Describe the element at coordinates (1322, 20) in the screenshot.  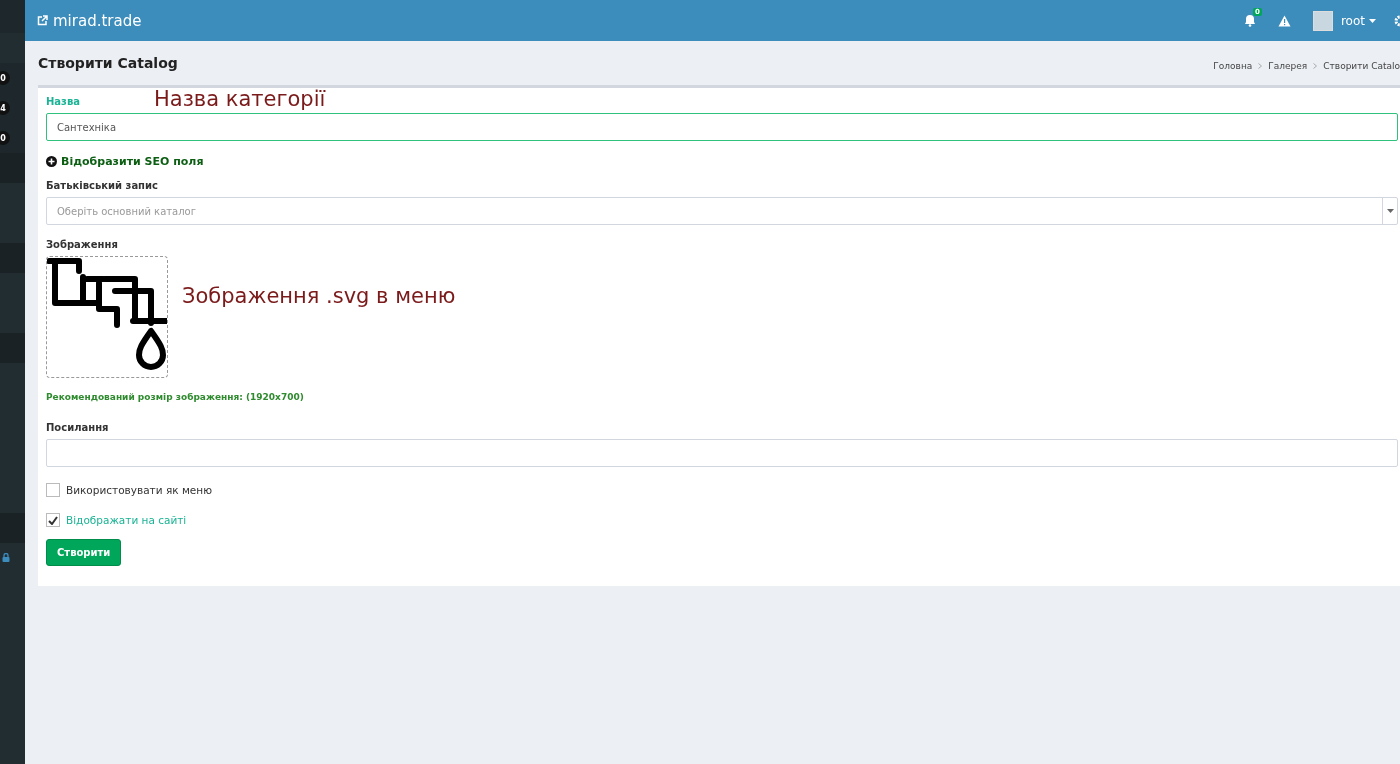
I see `avatar-placeholder` at that location.